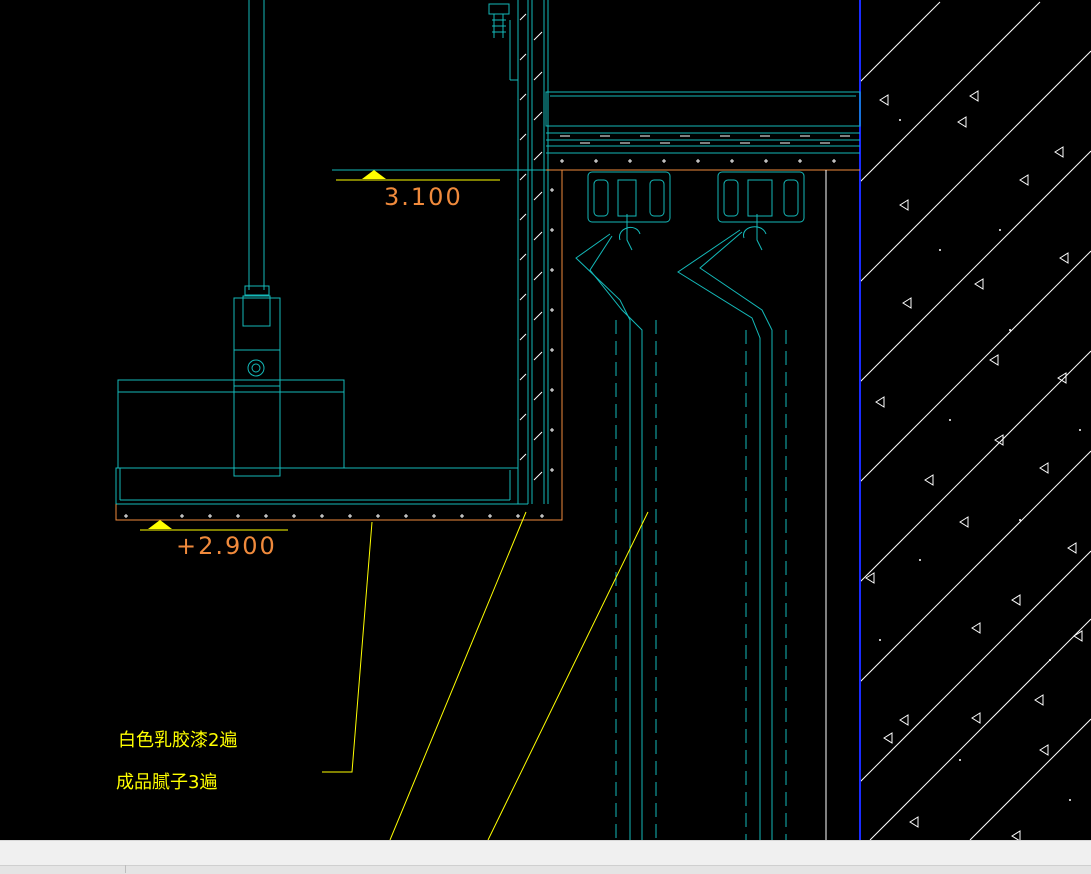 Image resolution: width=1091 pixels, height=874 pixels. Describe the element at coordinates (545, 857) in the screenshot. I see `status-bar` at that location.